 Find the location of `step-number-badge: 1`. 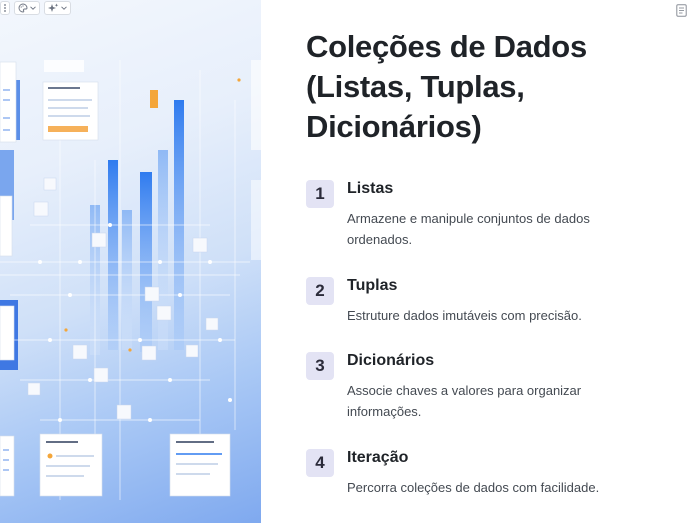

step-number-badge: 1 is located at coordinates (320, 194).